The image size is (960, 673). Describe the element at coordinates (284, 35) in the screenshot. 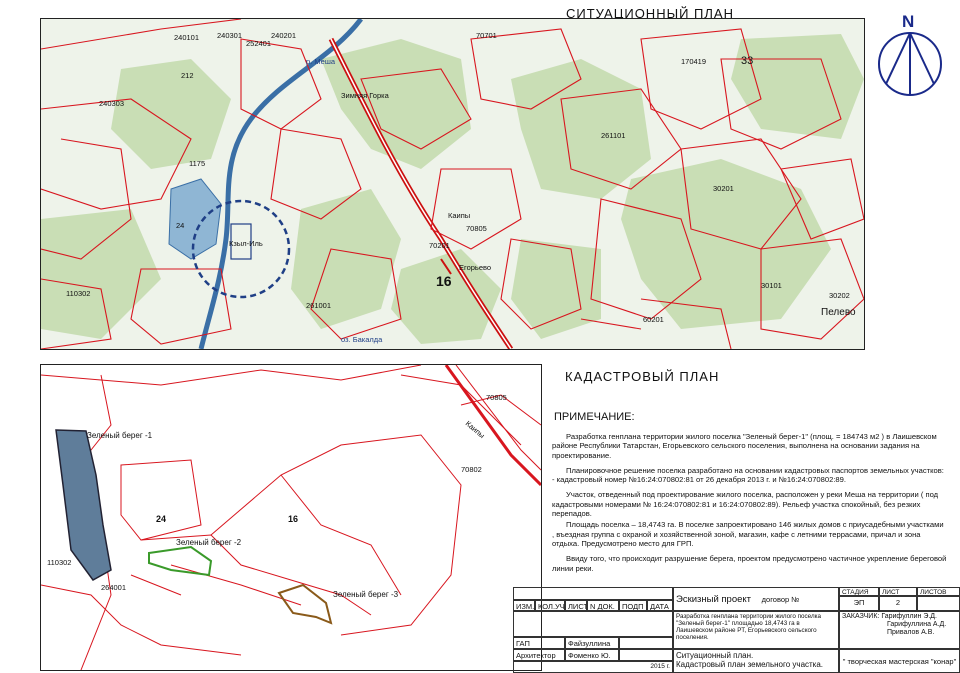

I see `label-240201: 240201` at that location.